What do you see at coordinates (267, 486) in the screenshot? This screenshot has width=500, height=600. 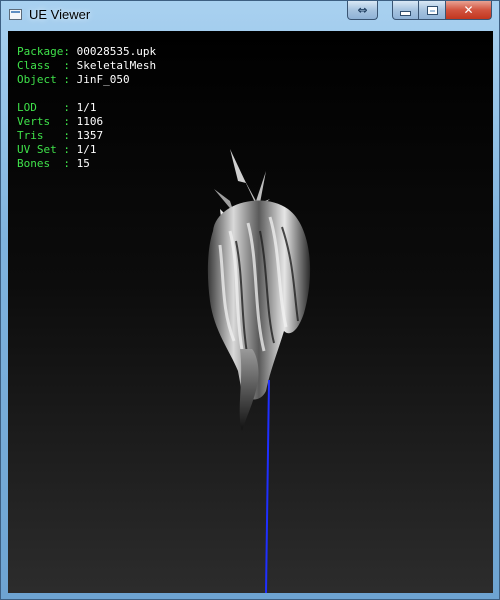 I see `bone-axis-line` at bounding box center [267, 486].